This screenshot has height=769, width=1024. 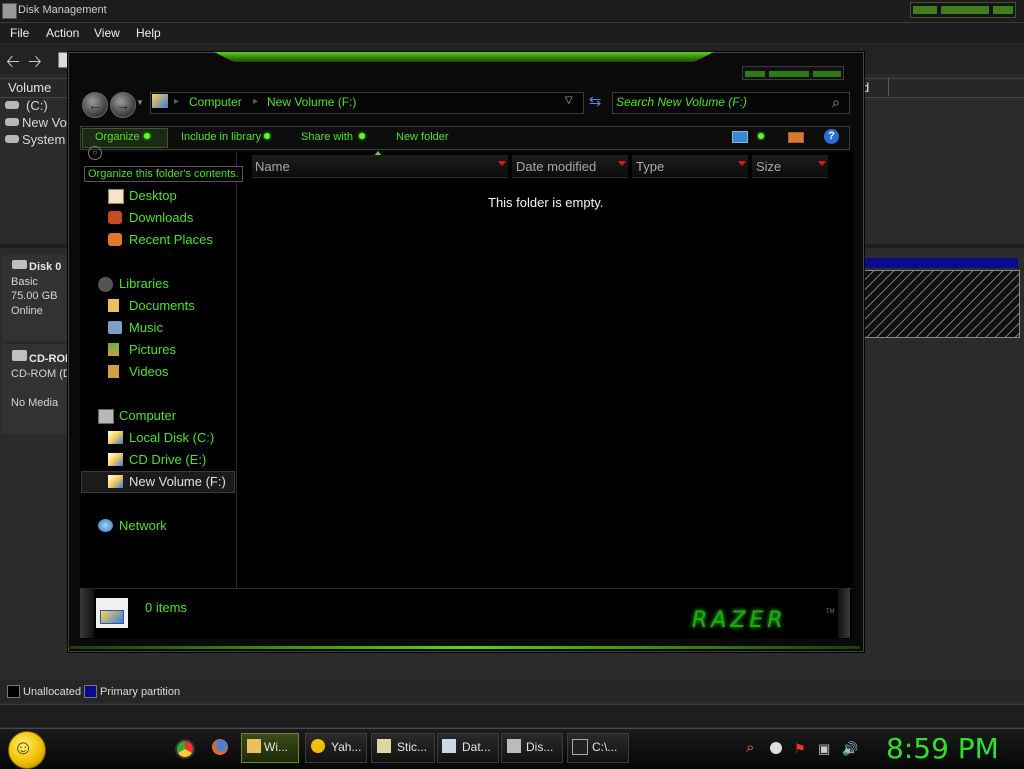 I want to click on share-with-button: Share with, so click(x=327, y=137).